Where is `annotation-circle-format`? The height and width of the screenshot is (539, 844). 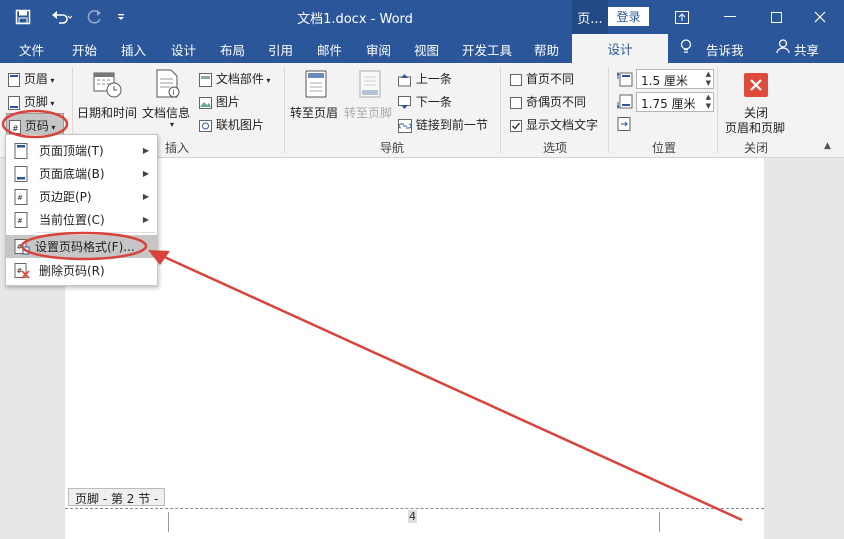 annotation-circle-format is located at coordinates (84, 246).